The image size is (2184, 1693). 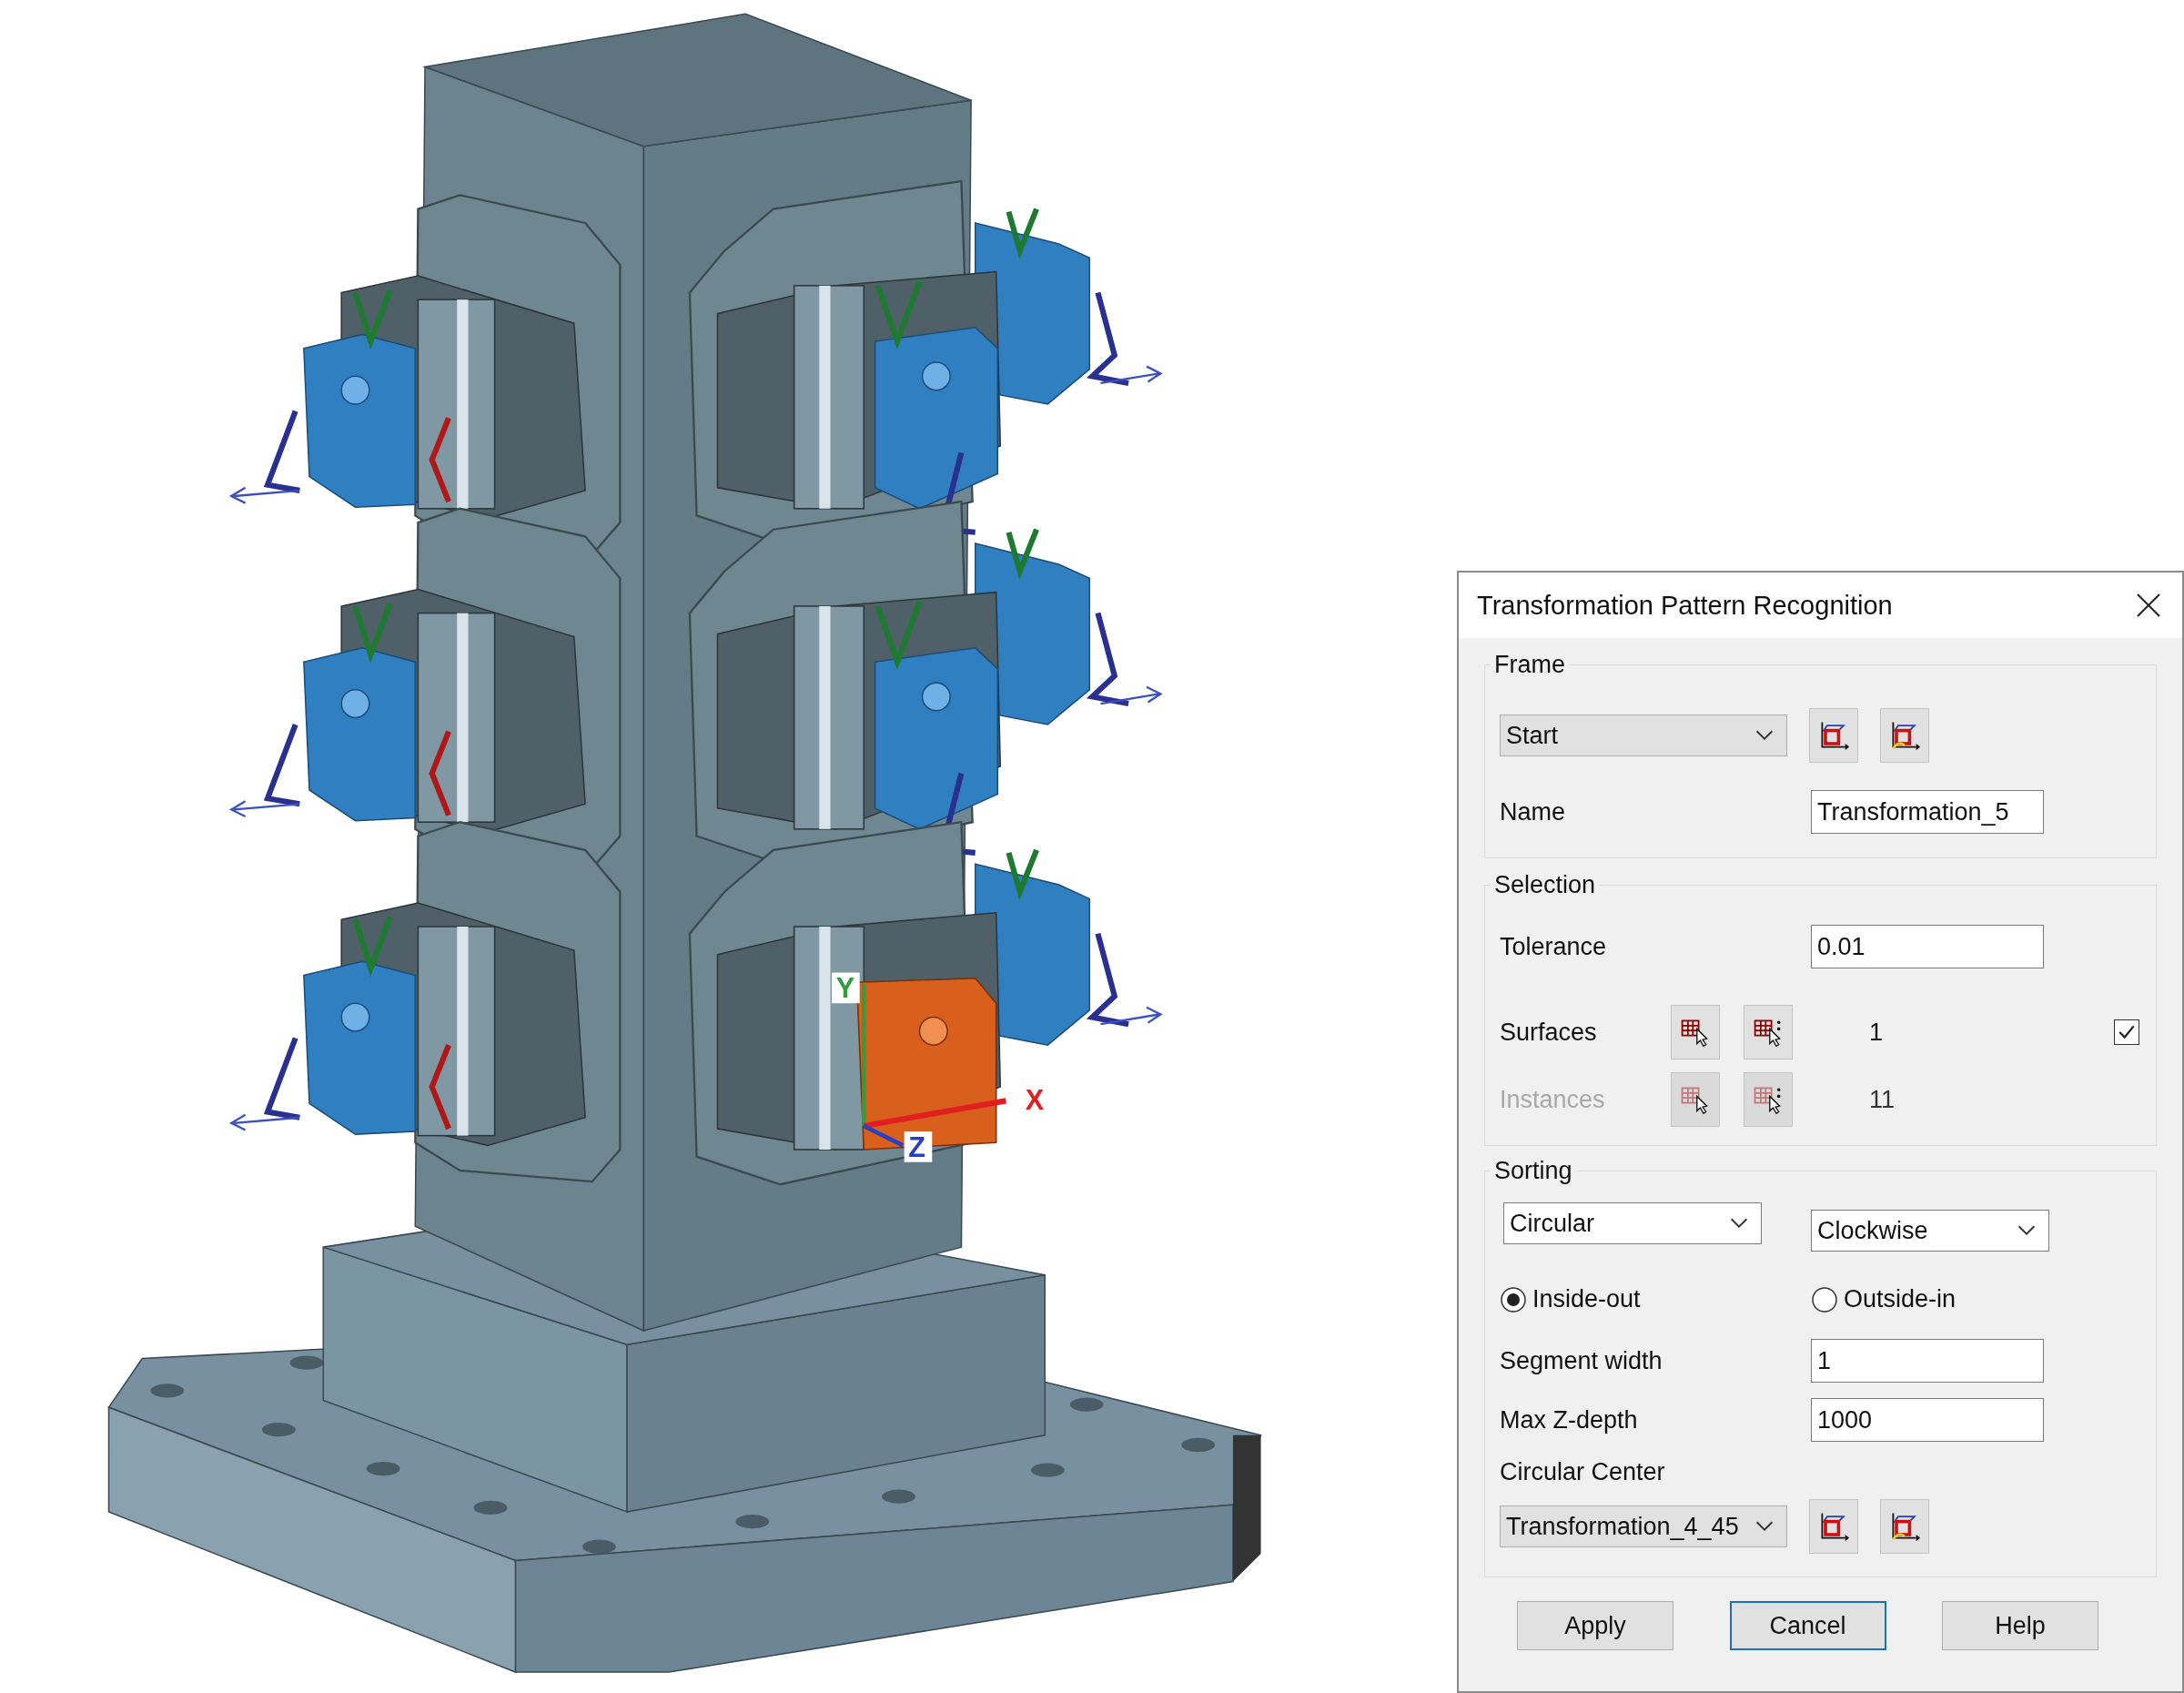 What do you see at coordinates (1928, 1361) in the screenshot?
I see `segment-width-field: 1` at bounding box center [1928, 1361].